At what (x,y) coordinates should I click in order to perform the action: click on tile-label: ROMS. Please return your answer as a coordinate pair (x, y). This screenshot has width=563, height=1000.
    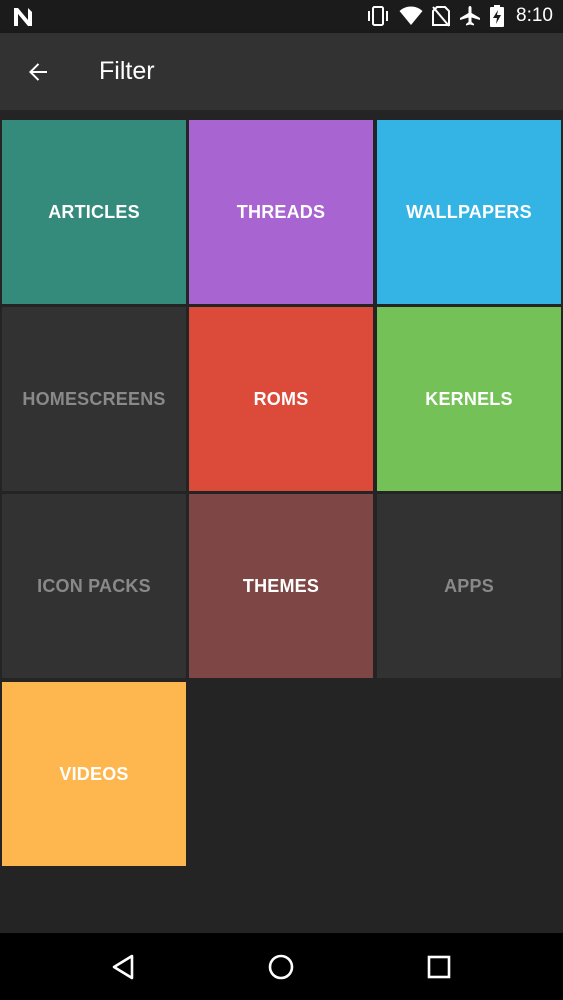
    Looking at the image, I should click on (281, 398).